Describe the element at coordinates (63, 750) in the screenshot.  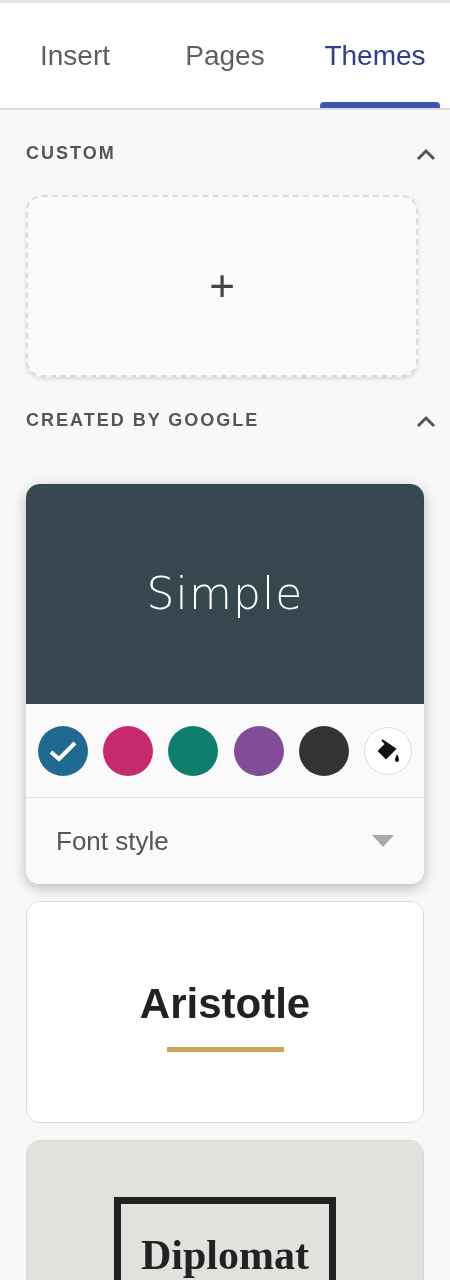
I see `color-swatch` at that location.